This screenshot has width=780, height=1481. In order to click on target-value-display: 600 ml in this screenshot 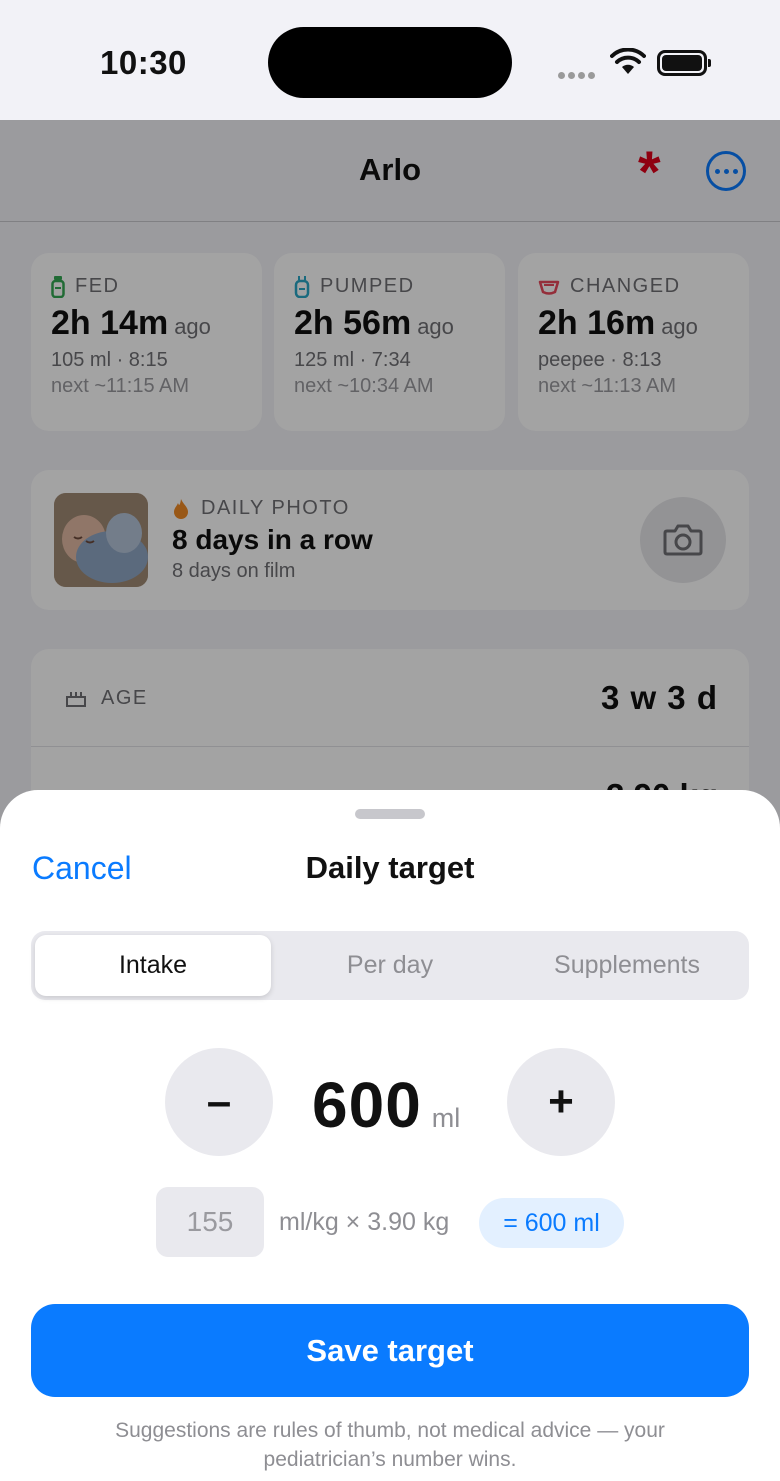, I will do `click(386, 1105)`.